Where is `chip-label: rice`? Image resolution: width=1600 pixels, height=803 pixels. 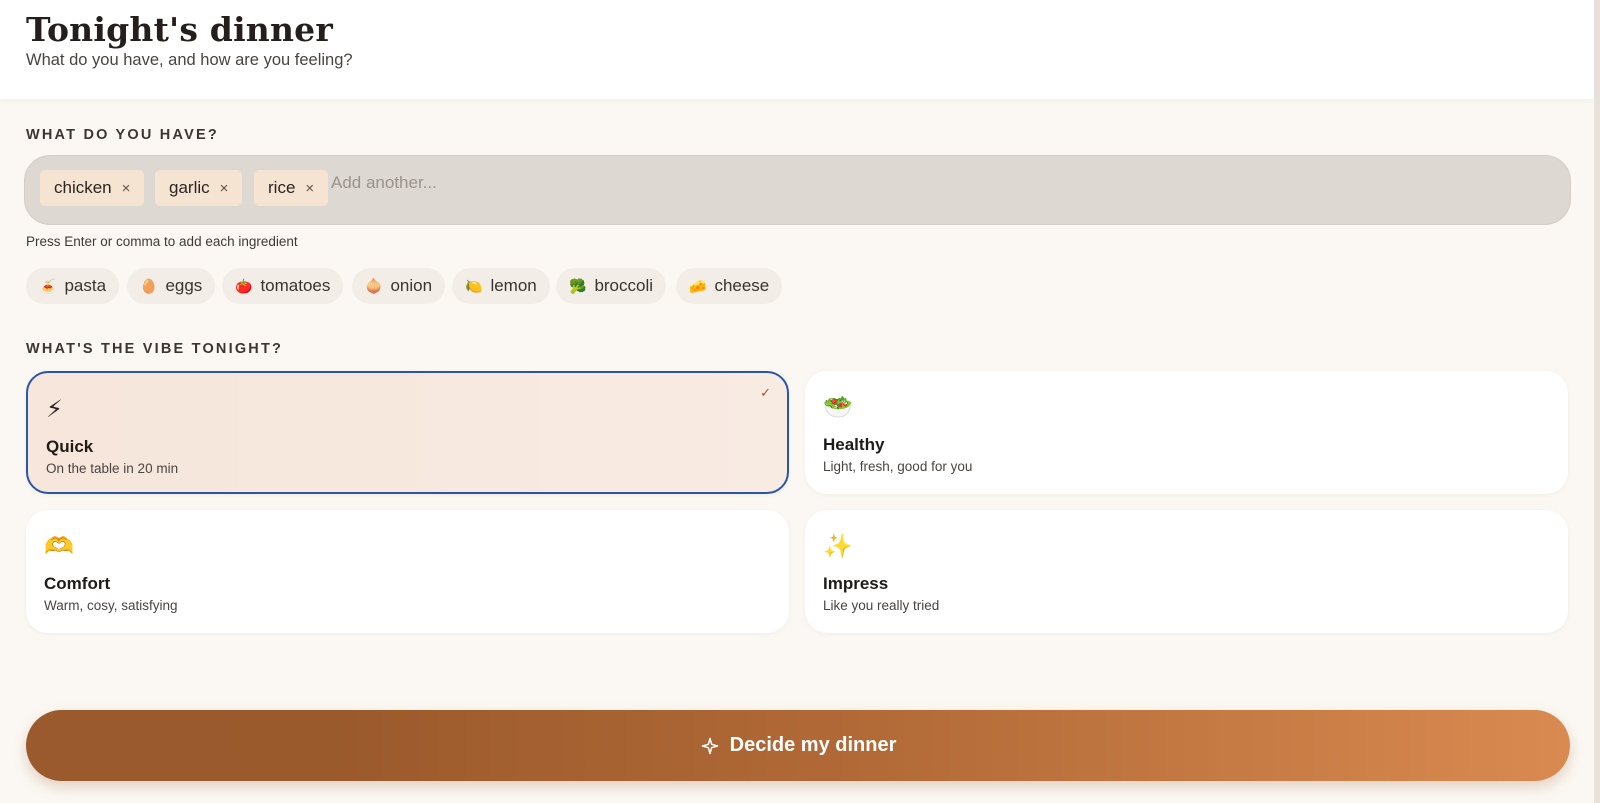 chip-label: rice is located at coordinates (282, 187).